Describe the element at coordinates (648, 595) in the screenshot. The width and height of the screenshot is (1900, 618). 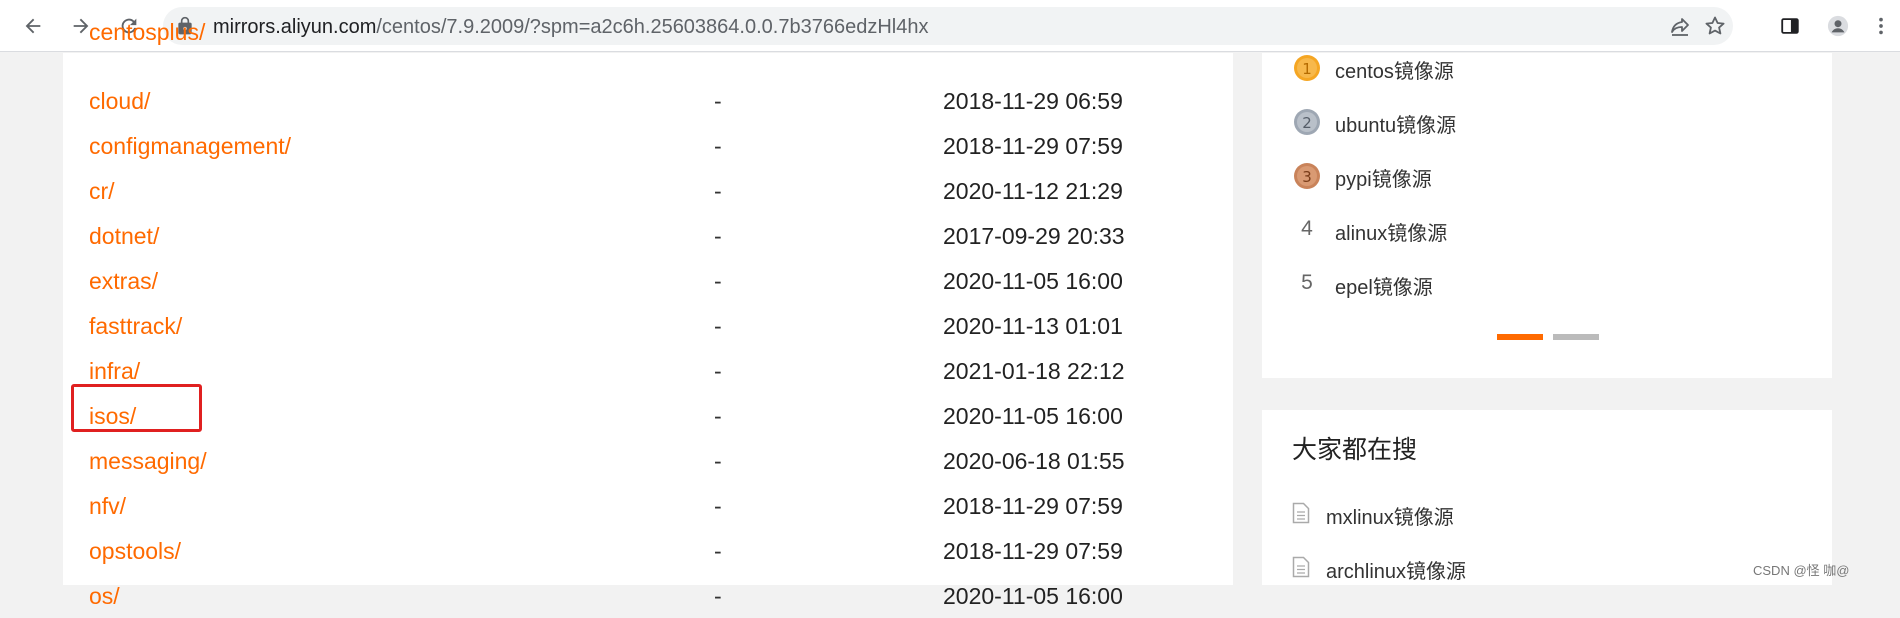
I see `table-row: os/ - 2020-11-05 16:00` at that location.